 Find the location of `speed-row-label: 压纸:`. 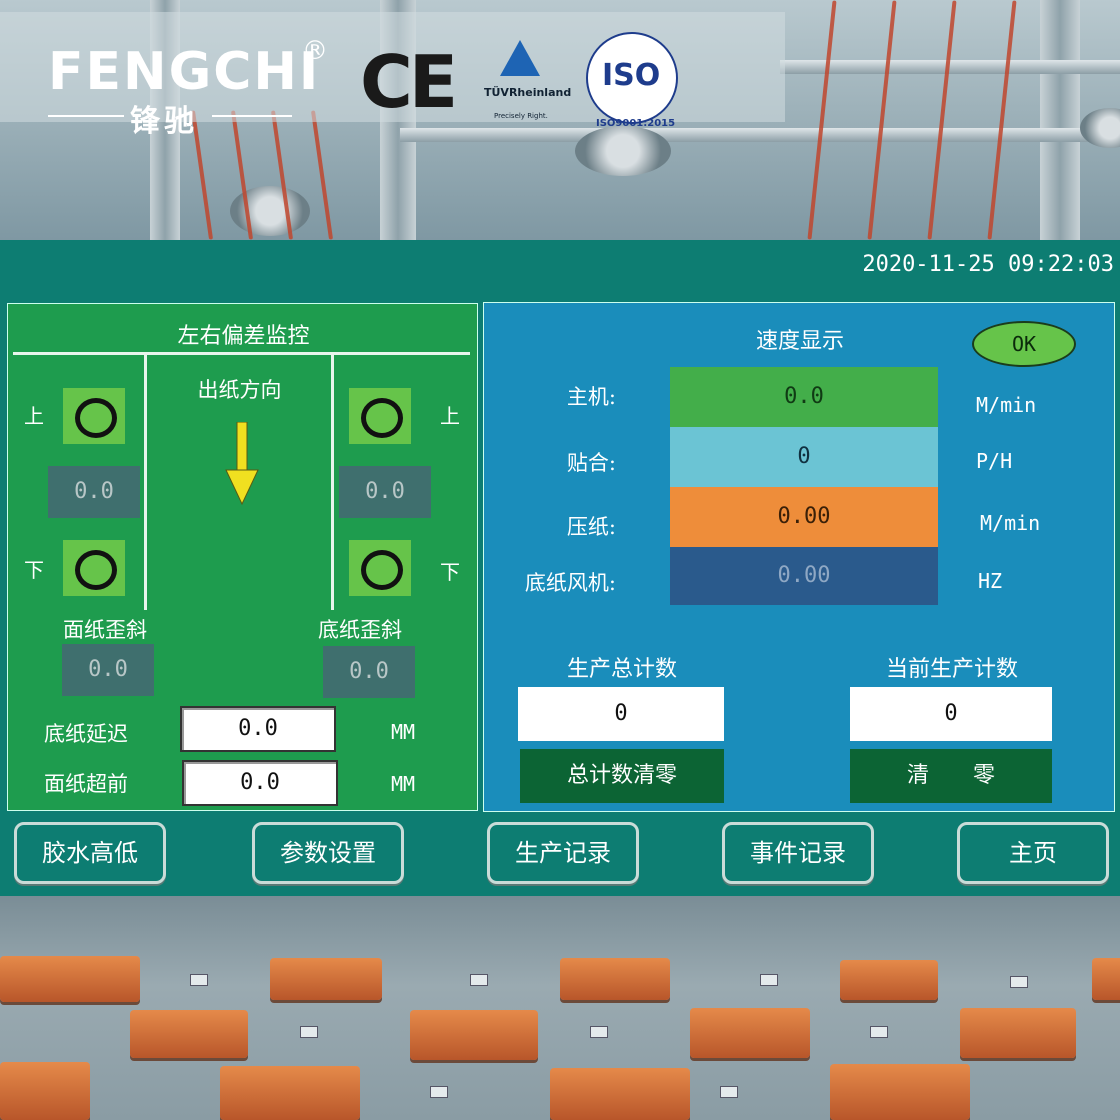

speed-row-label: 压纸: is located at coordinates (591, 527).